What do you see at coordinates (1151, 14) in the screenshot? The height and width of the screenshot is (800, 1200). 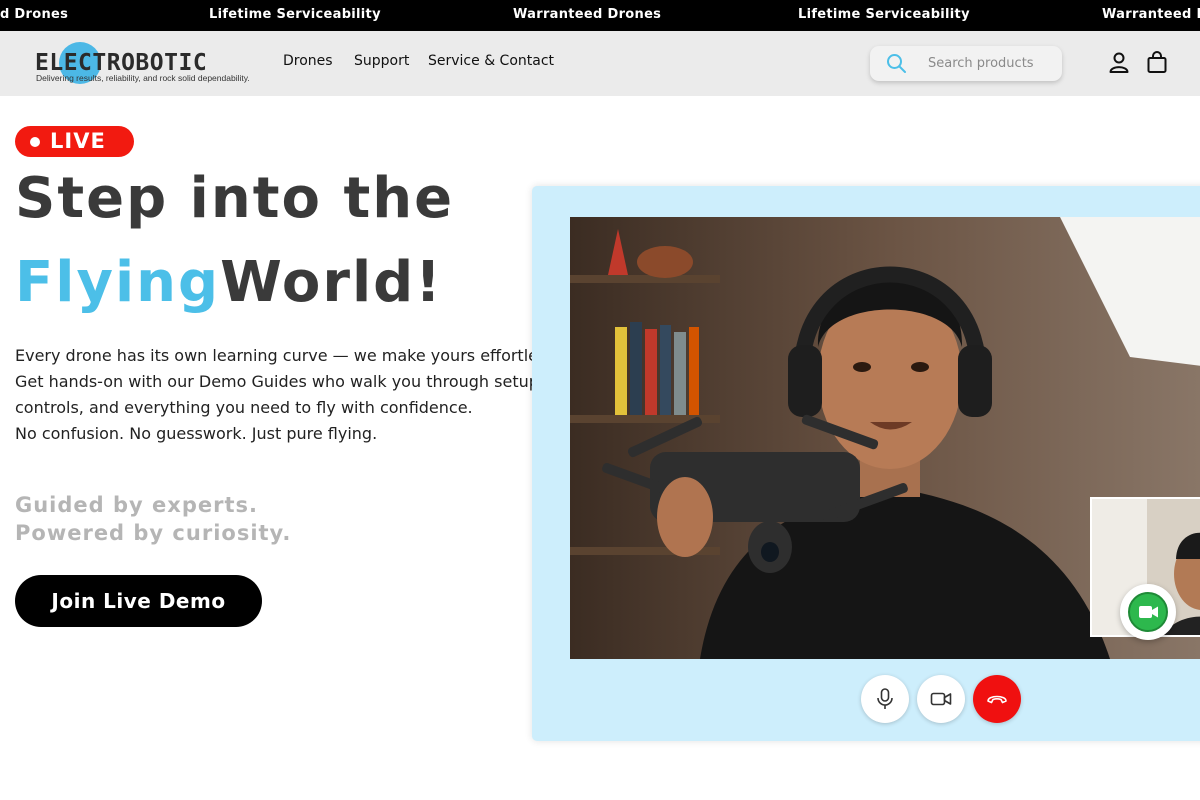 I see `announcement-item: Warranteed D` at bounding box center [1151, 14].